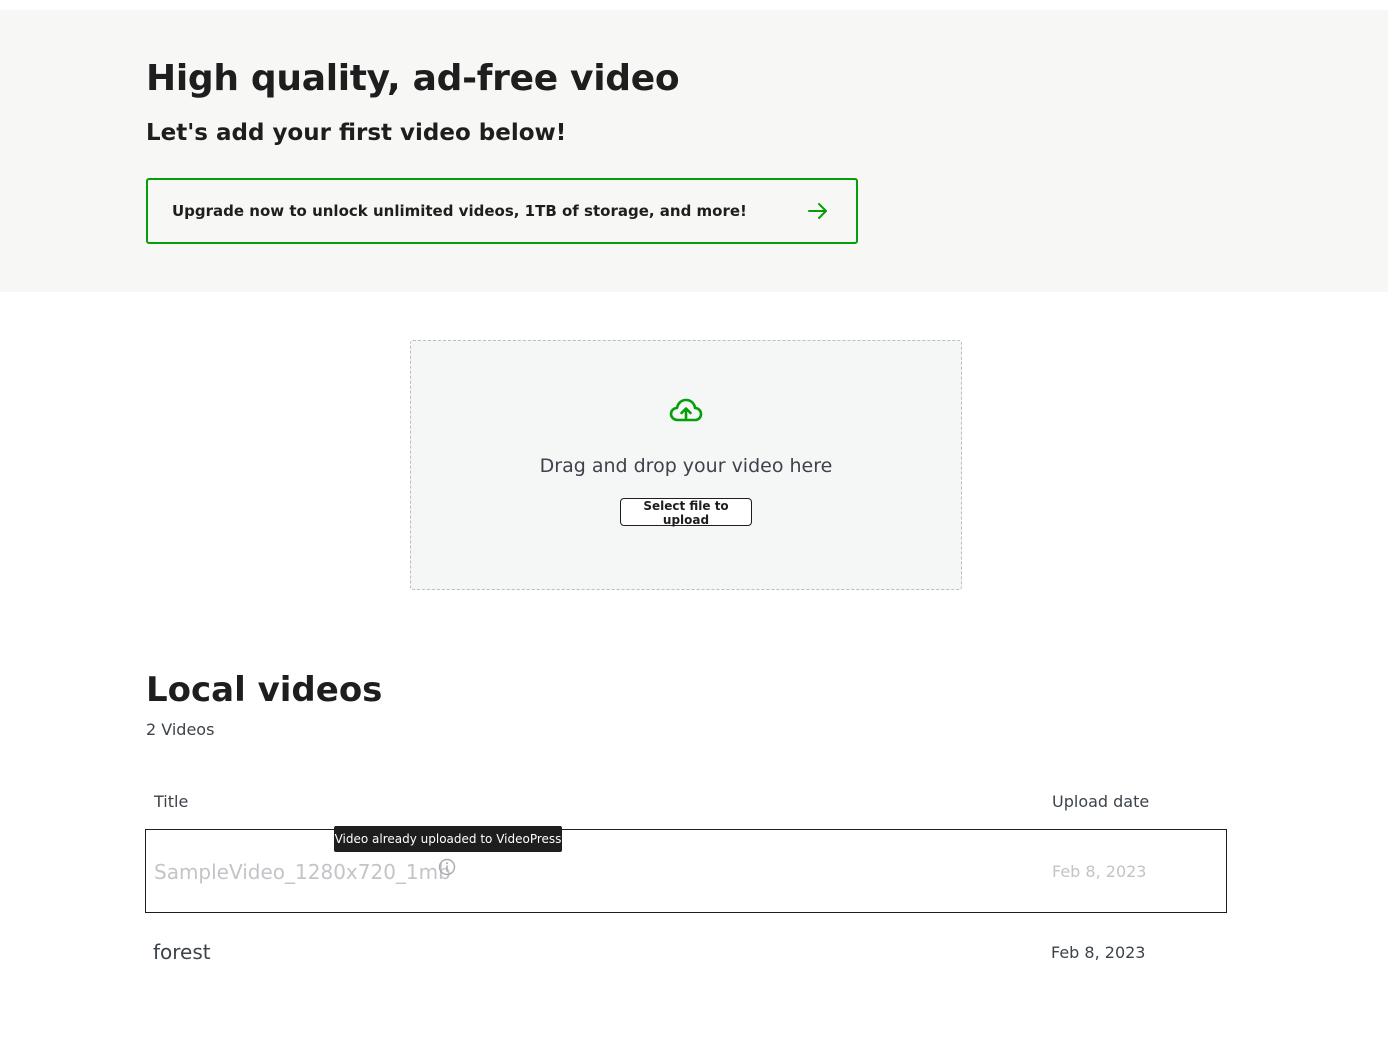 This screenshot has width=1388, height=1037. What do you see at coordinates (686, 954) in the screenshot?
I see `table-row: forest Feb 8, 2023` at bounding box center [686, 954].